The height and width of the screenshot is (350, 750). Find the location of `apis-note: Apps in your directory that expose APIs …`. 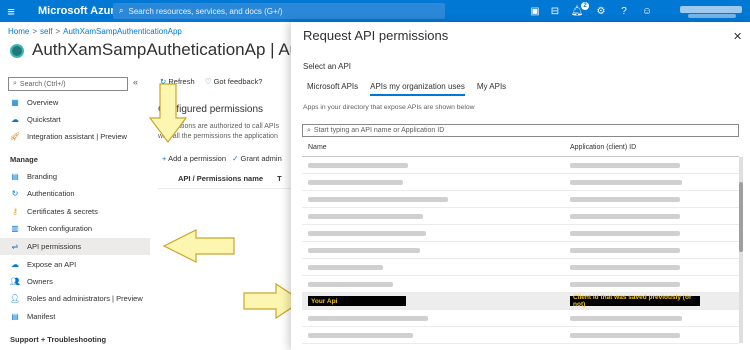

apis-note: Apps in your directory that expose APIs … is located at coordinates (389, 107).